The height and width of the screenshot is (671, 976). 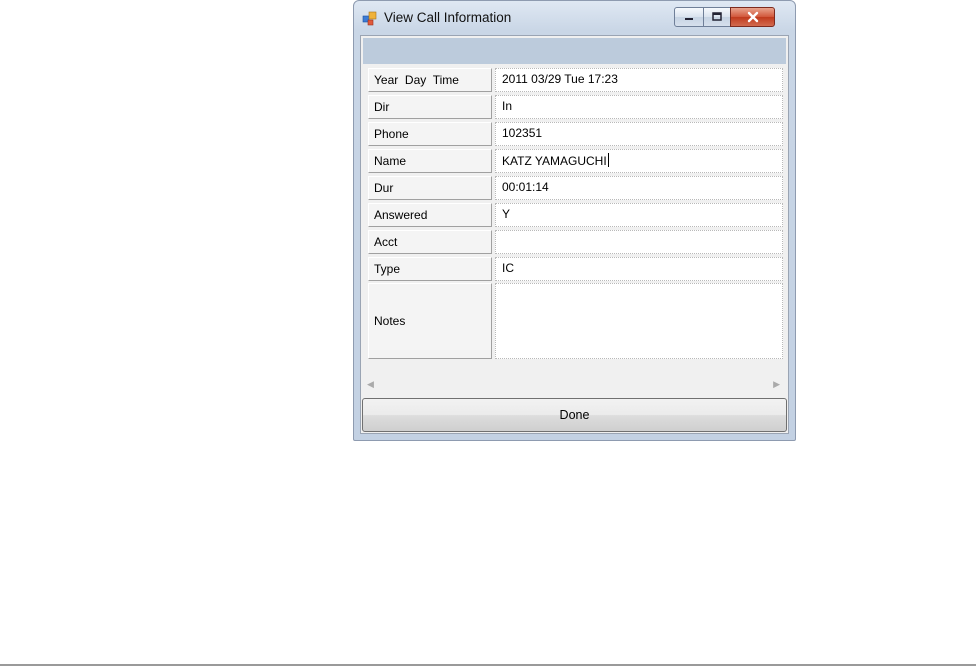 What do you see at coordinates (387, 269) in the screenshot?
I see `field-label: Type` at bounding box center [387, 269].